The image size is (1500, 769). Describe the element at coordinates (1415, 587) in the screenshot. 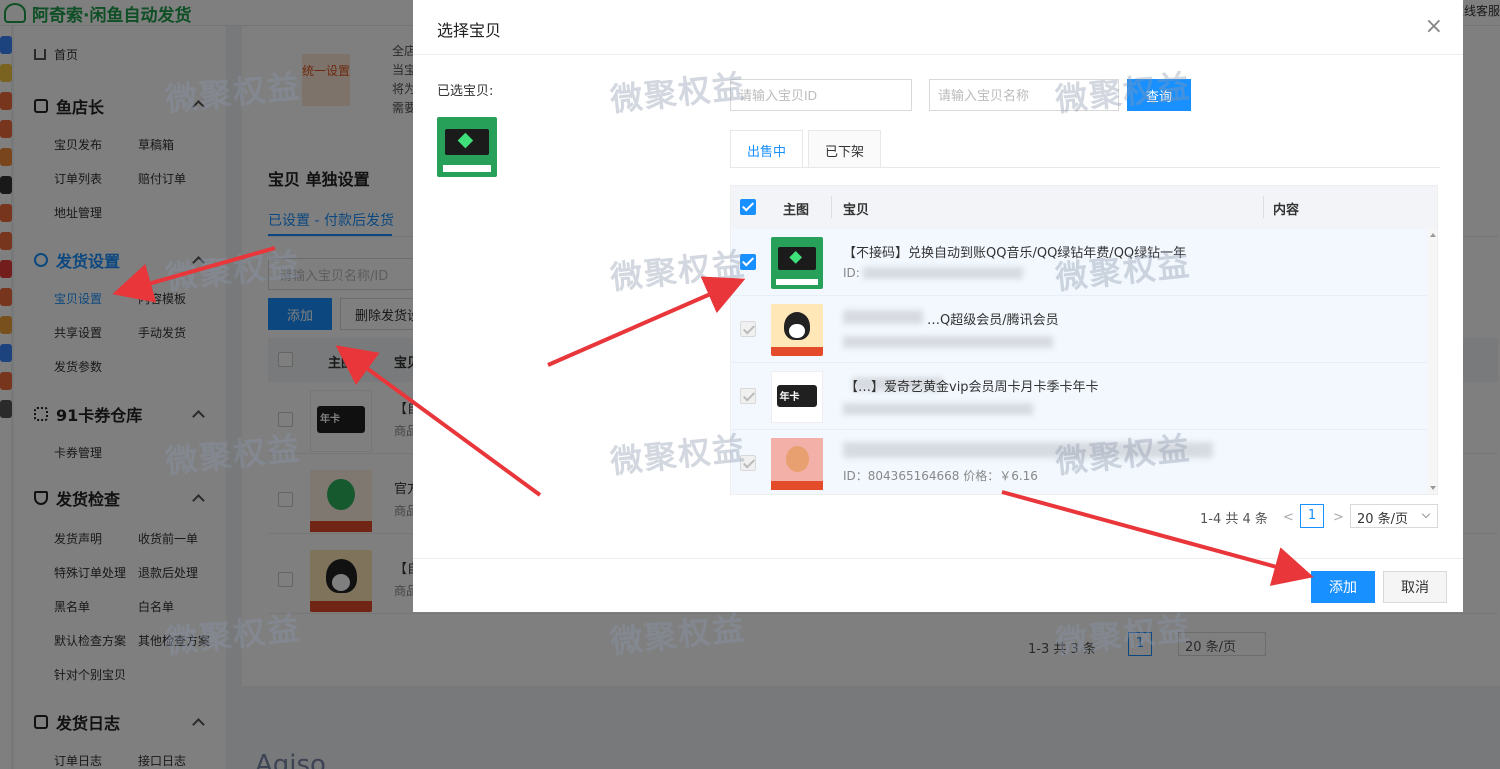

I see `cancel-button: 取消` at that location.